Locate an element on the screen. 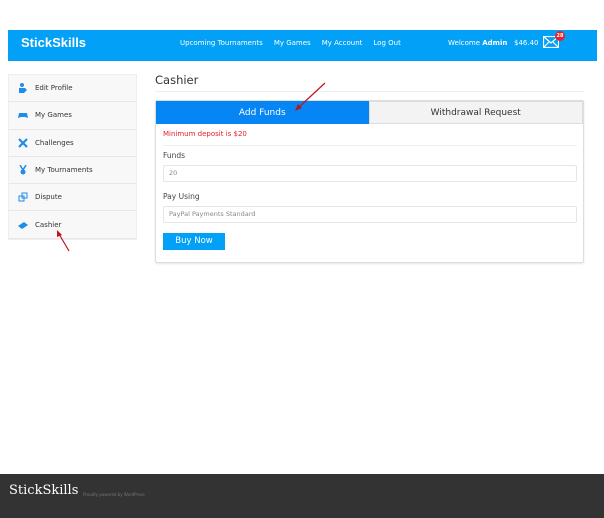 This screenshot has height=518, width=604. funds-input: 20 is located at coordinates (370, 173).